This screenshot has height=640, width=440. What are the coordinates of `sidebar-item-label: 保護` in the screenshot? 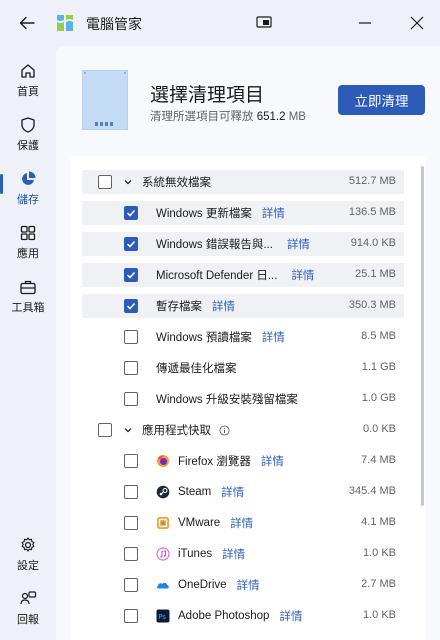 It's located at (28, 145).